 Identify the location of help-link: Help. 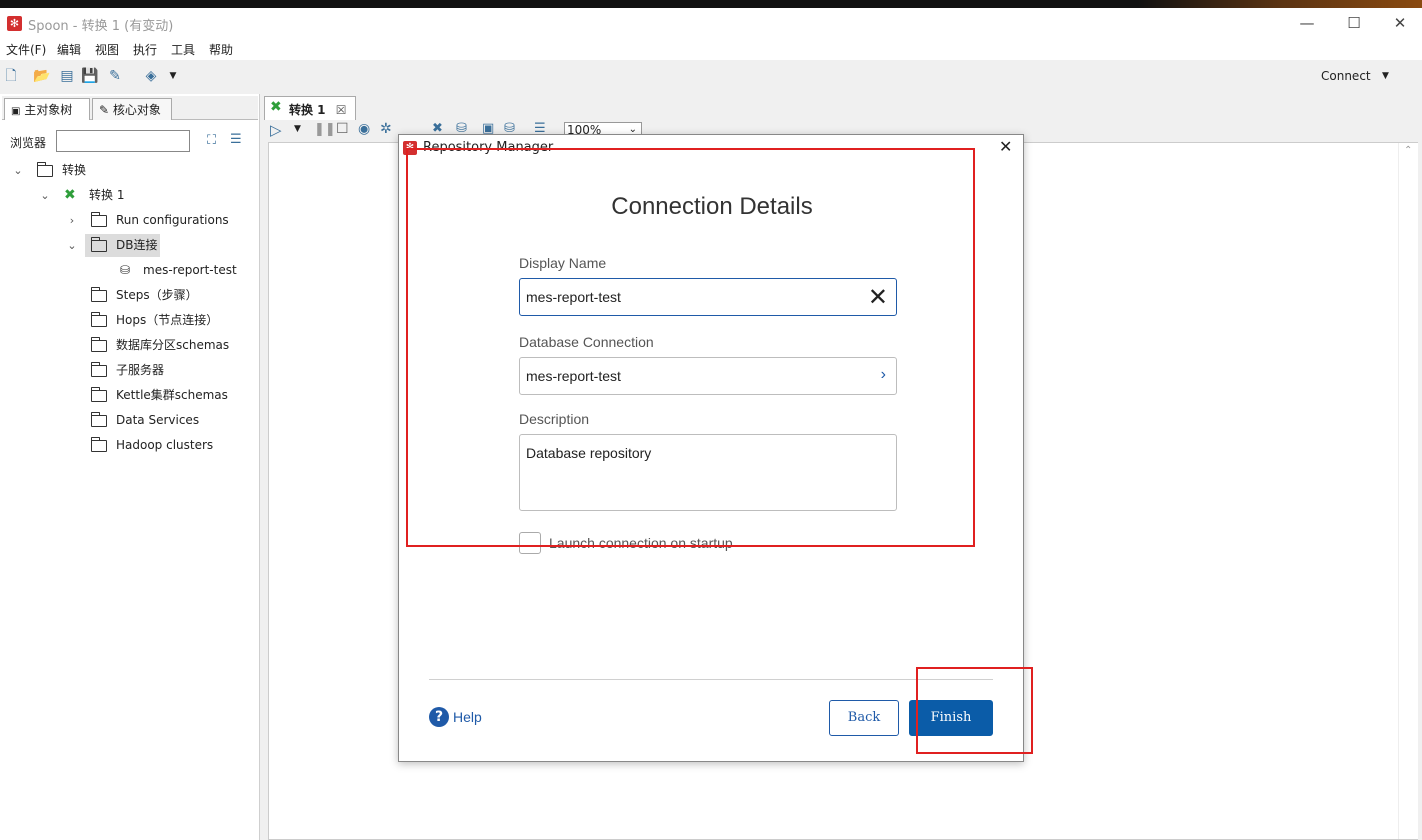
(467, 717).